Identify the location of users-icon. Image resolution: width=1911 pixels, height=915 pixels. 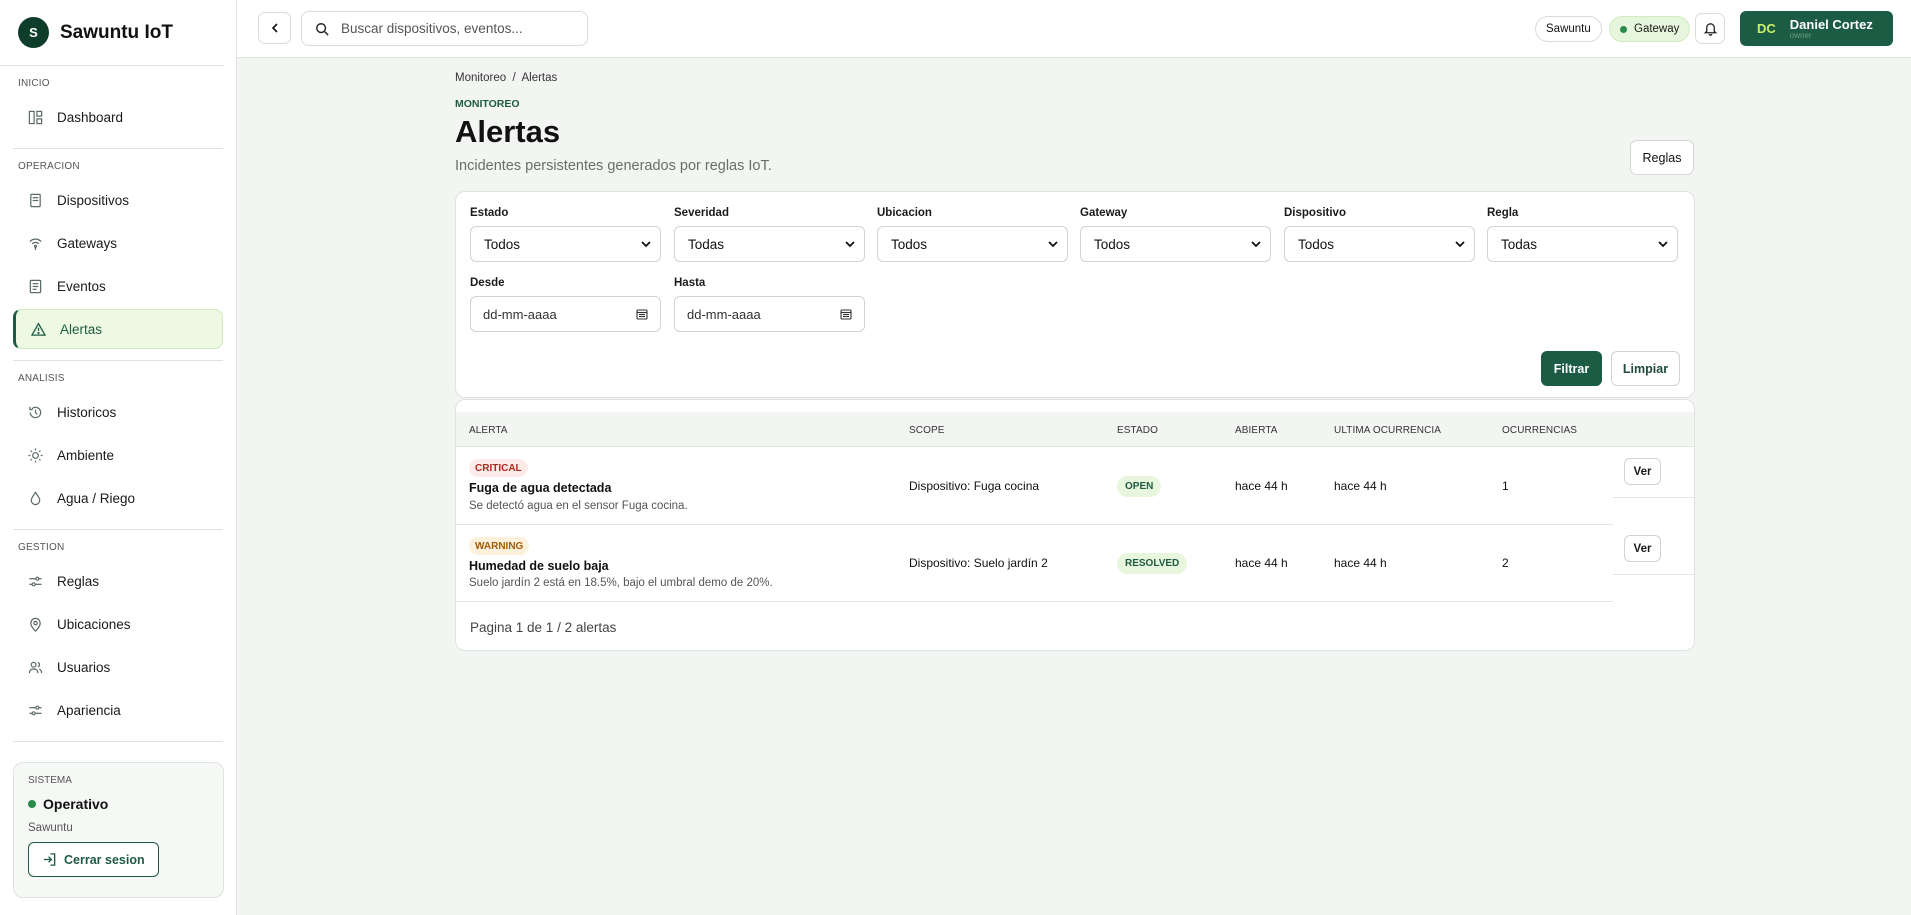
(35, 667).